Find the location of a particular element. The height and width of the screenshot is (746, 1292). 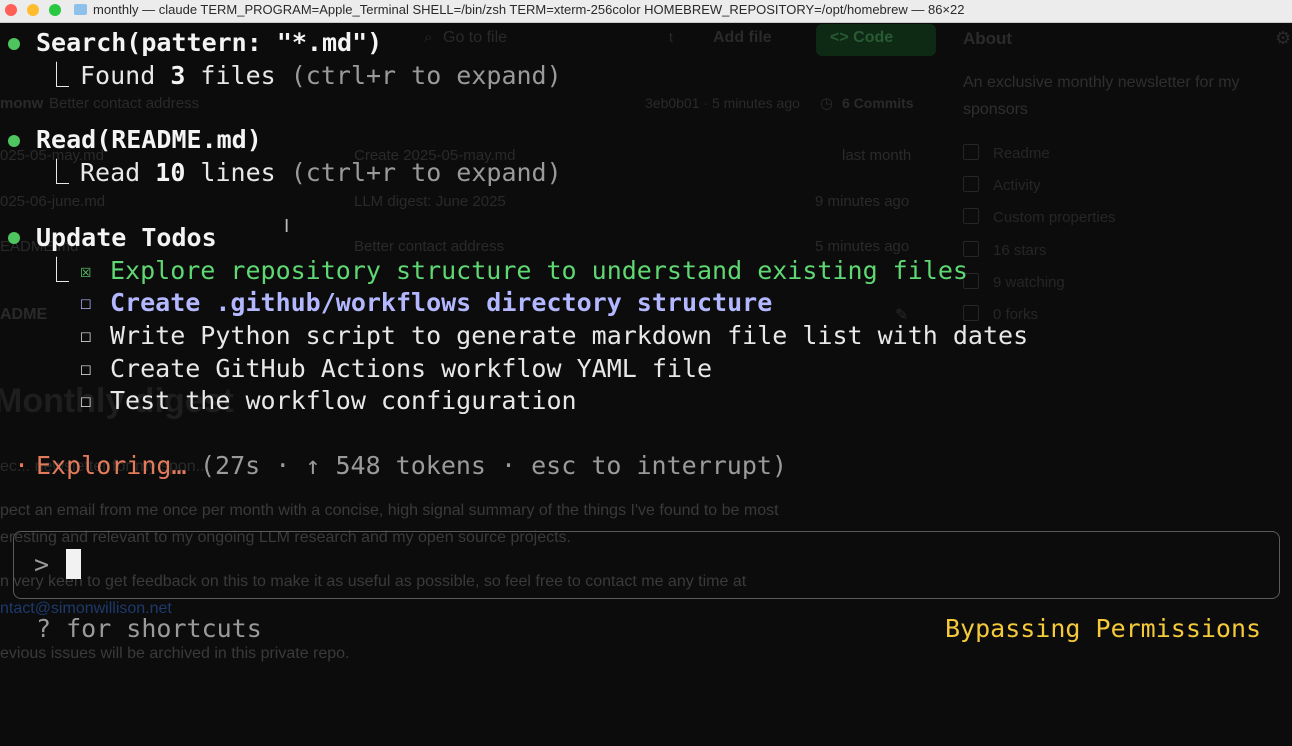

status-detail: (27s · ↑ 548 tokens · esc to interrupt) is located at coordinates (493, 465).